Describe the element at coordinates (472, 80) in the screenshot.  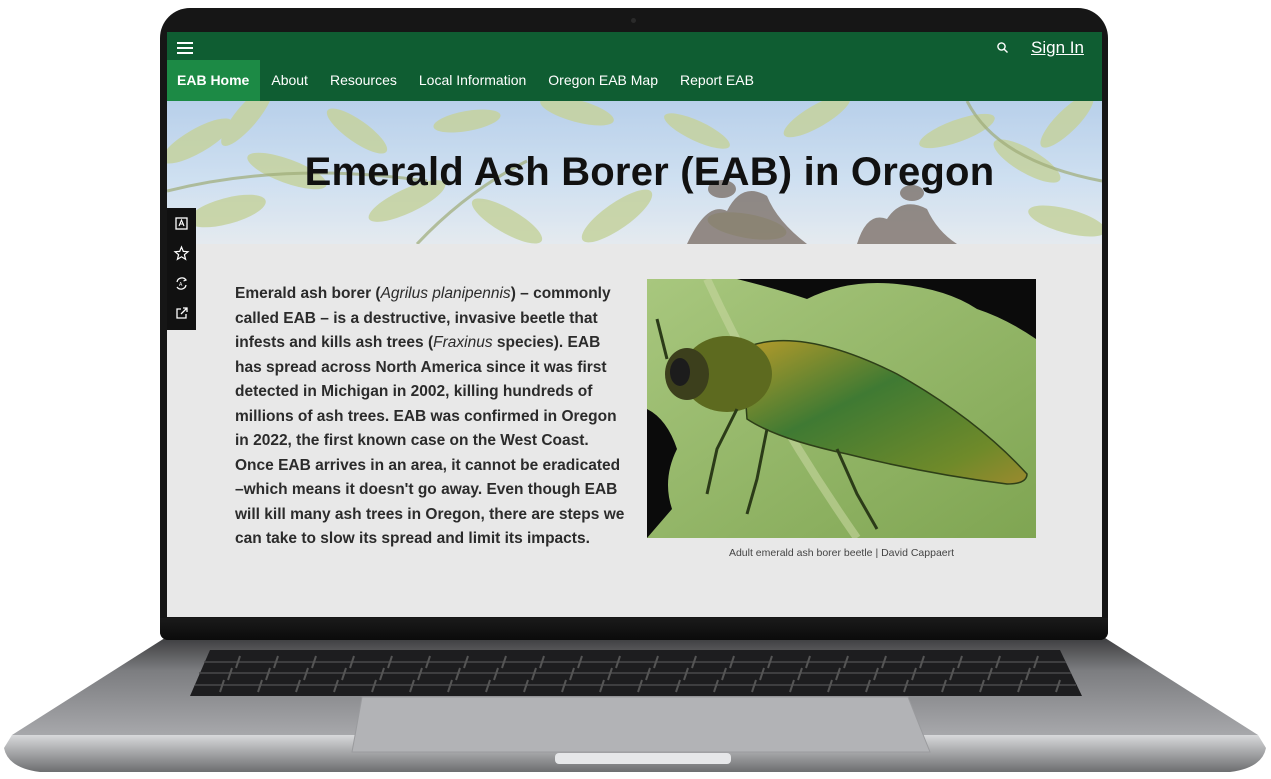
I see `nav-local-information: Local Information` at that location.